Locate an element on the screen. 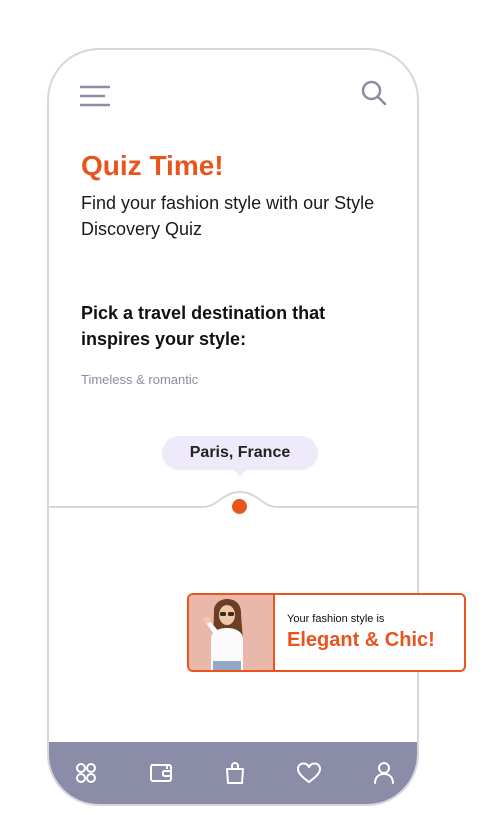  grid-icon is located at coordinates (86, 773).